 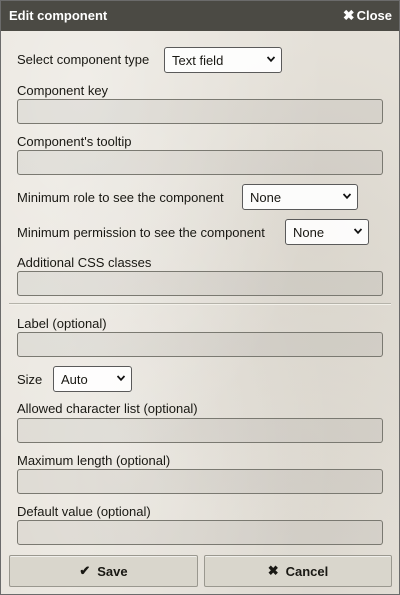 What do you see at coordinates (85, 570) in the screenshot?
I see `check-icon: ✔` at bounding box center [85, 570].